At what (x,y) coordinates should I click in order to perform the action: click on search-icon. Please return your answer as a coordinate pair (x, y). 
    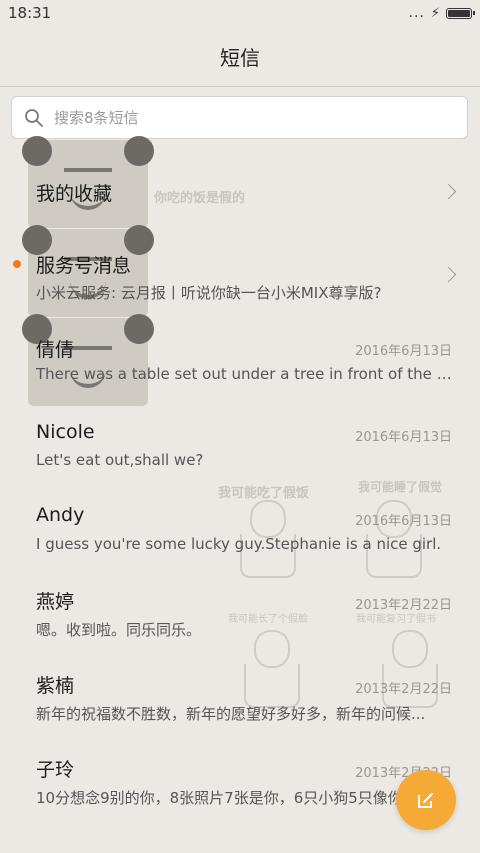
    Looking at the image, I should click on (34, 117).